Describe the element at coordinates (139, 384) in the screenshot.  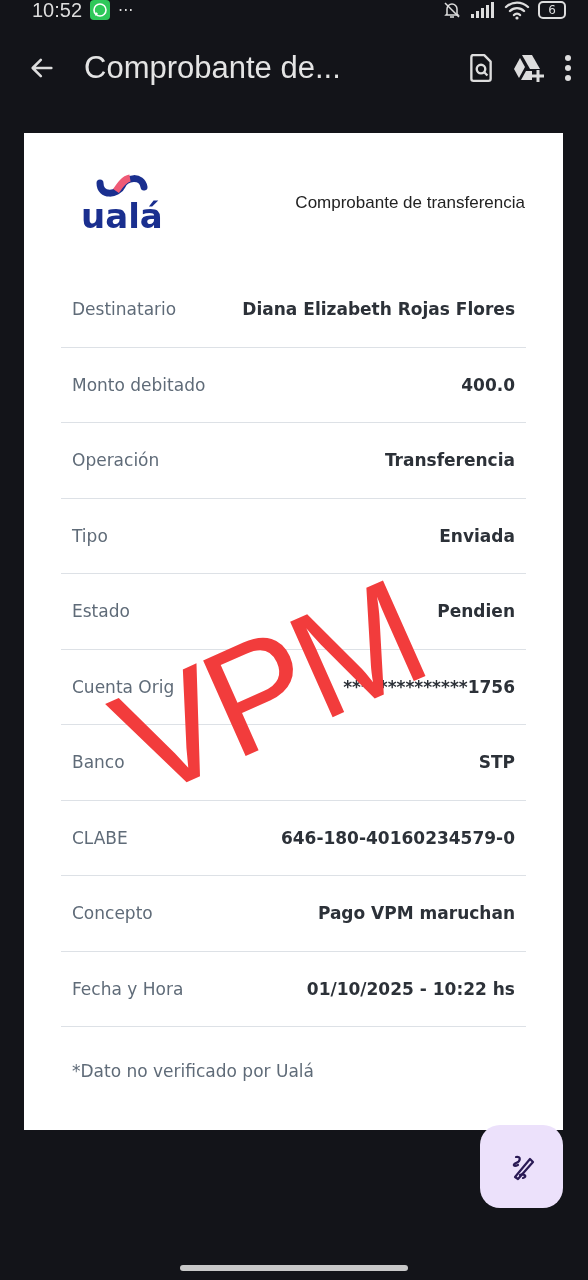
I see `field-label: Monto debitado` at that location.